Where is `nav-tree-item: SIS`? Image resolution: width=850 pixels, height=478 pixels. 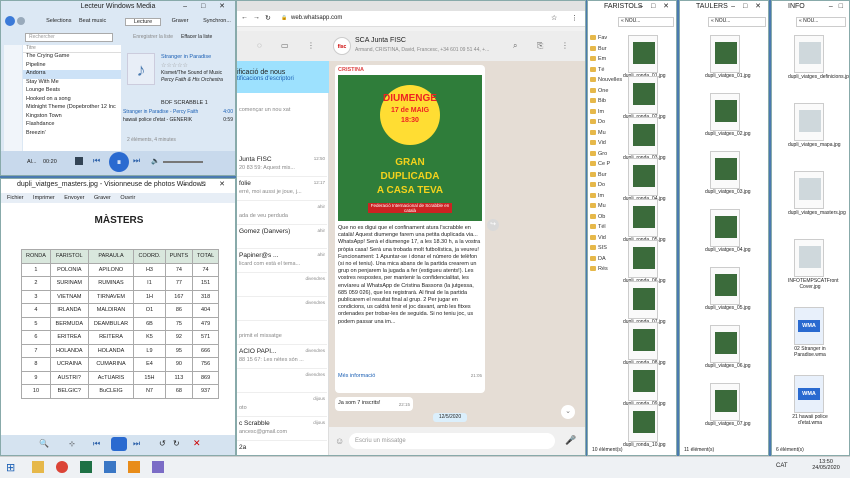 nav-tree-item: SIS is located at coordinates (598, 248).